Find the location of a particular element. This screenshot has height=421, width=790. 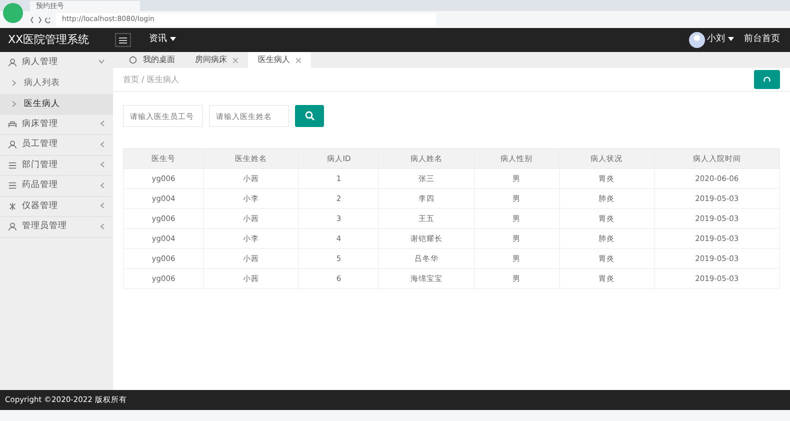

home-icon is located at coordinates (133, 60).